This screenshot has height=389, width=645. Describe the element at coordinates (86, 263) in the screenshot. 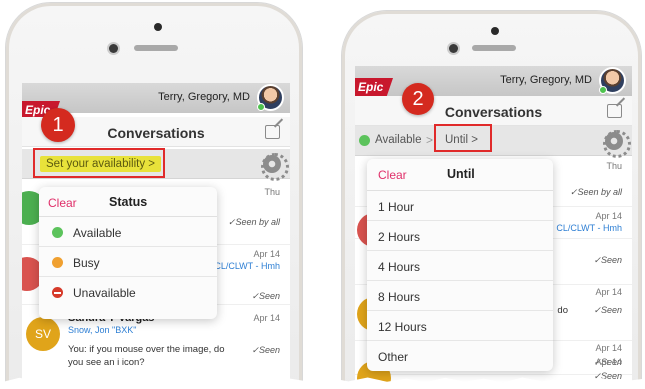

I see `option-label: Busy` at that location.